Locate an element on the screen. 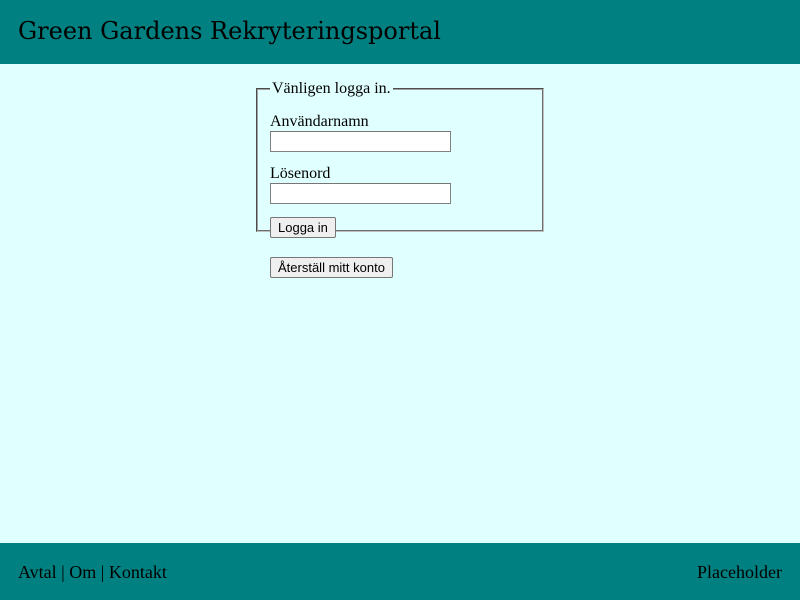 Image resolution: width=800 pixels, height=600 pixels. footer-link-avtal: Avtal is located at coordinates (37, 572).